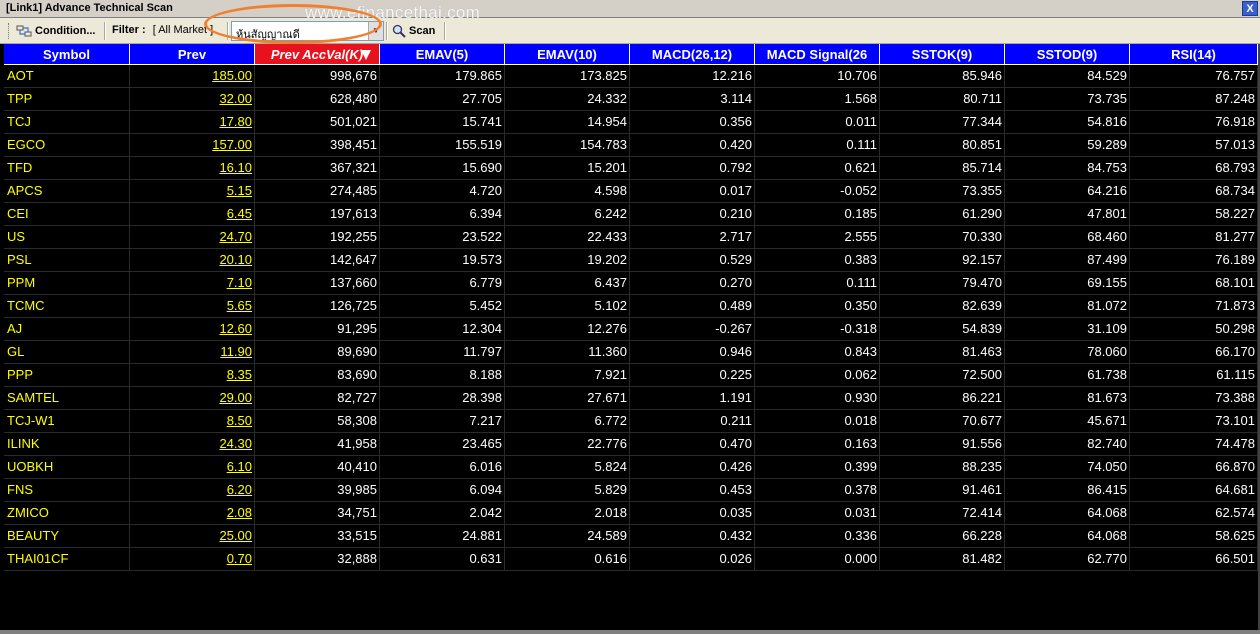  What do you see at coordinates (192, 145) in the screenshot?
I see `cell-prev: 157.00` at bounding box center [192, 145].